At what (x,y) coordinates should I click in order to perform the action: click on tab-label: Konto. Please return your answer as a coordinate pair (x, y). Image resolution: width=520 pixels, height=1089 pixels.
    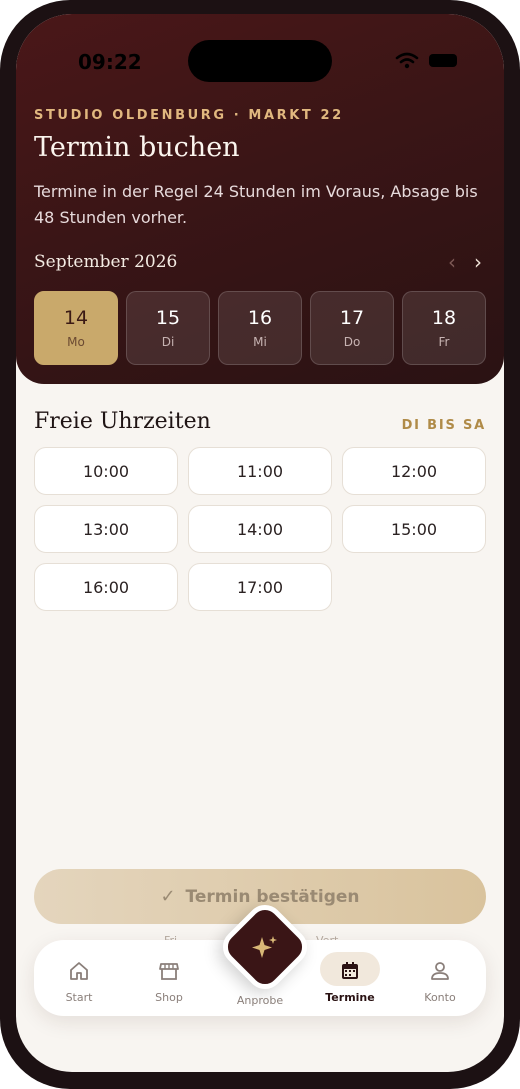
    Looking at the image, I should click on (440, 997).